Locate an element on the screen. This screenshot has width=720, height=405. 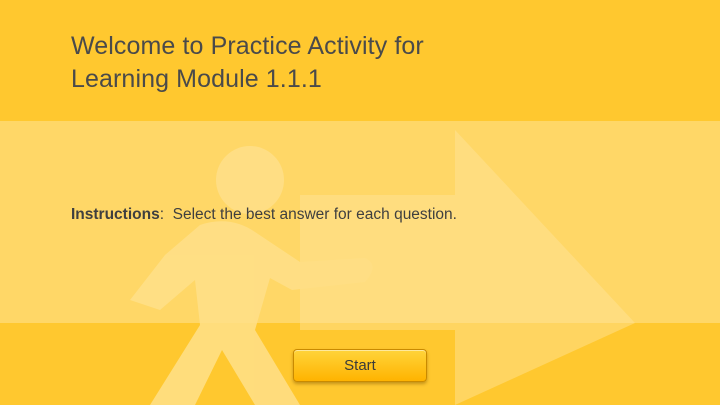
start-button-label: Start is located at coordinates (360, 365).